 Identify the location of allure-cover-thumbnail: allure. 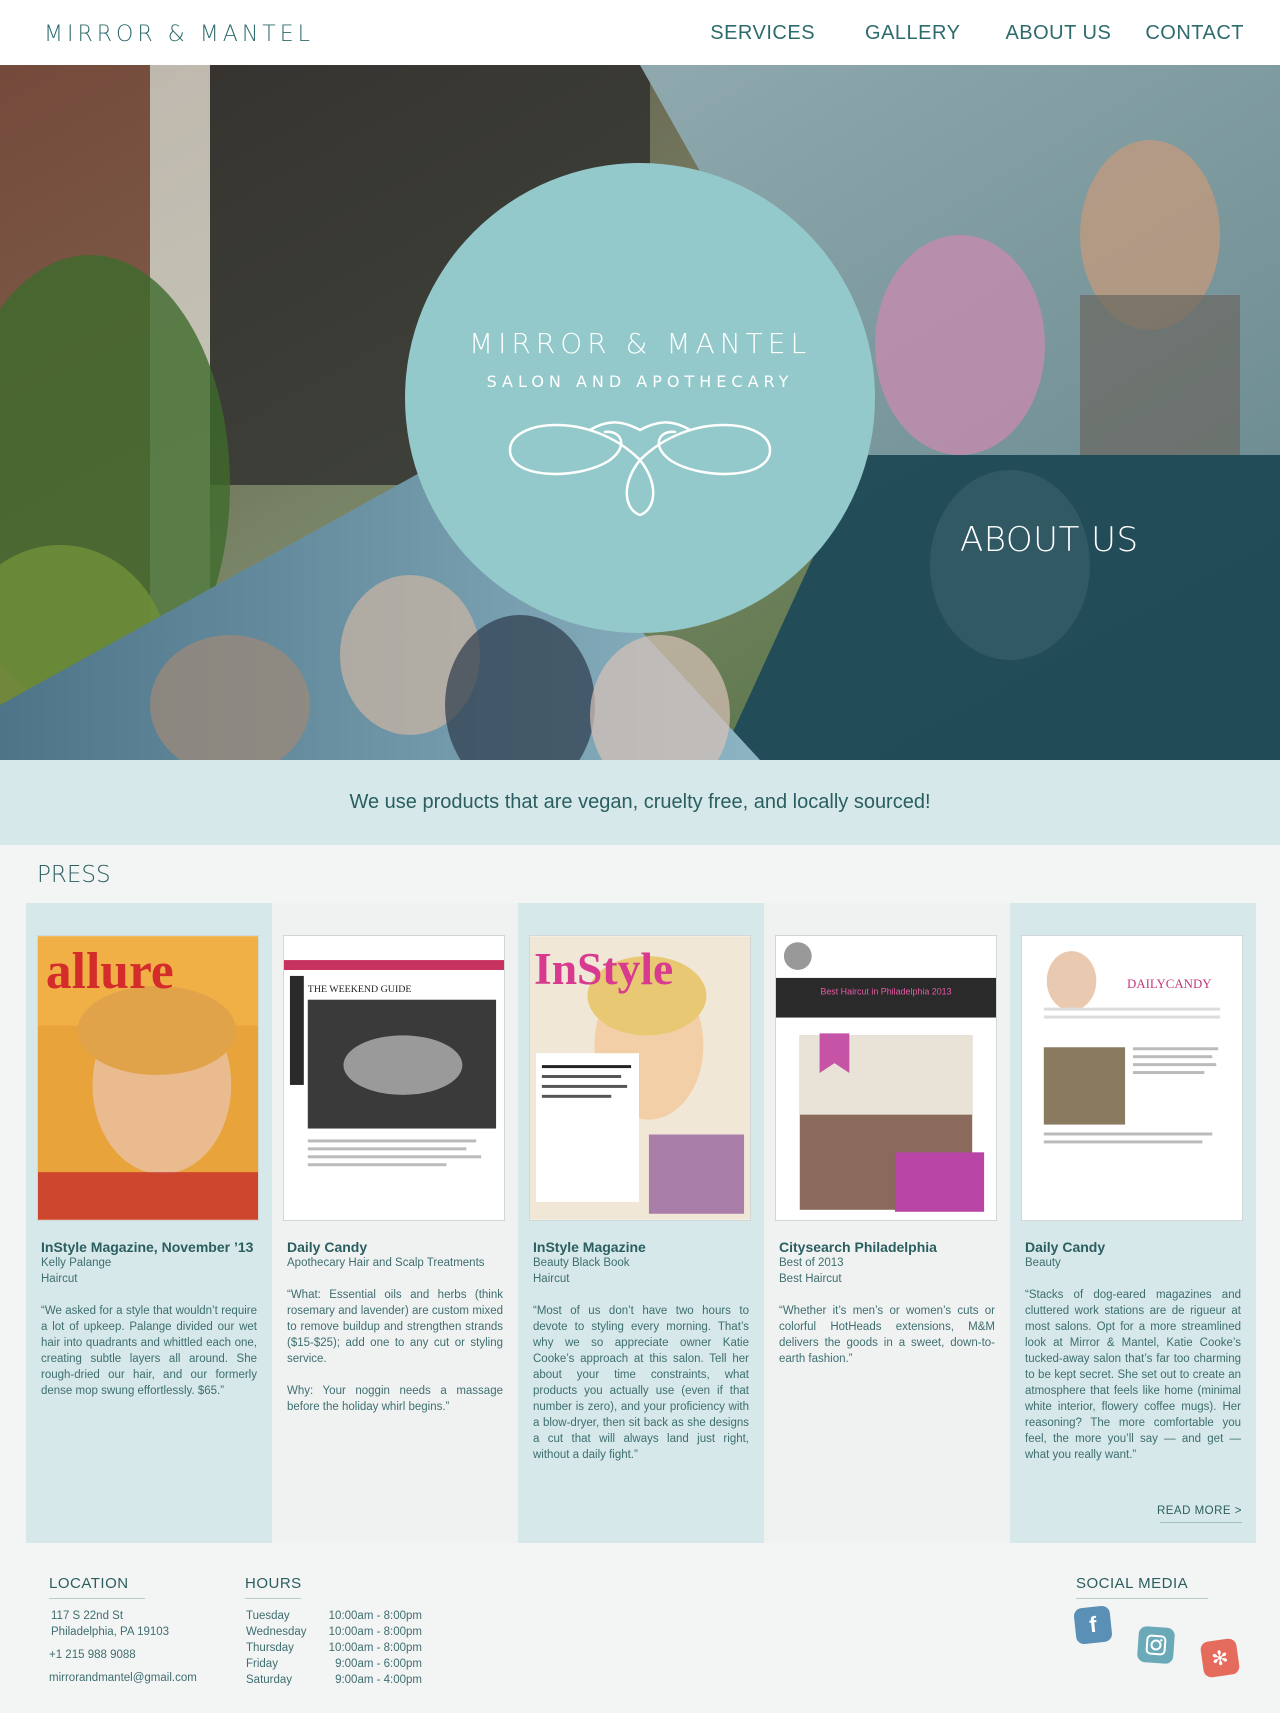
(148, 1078).